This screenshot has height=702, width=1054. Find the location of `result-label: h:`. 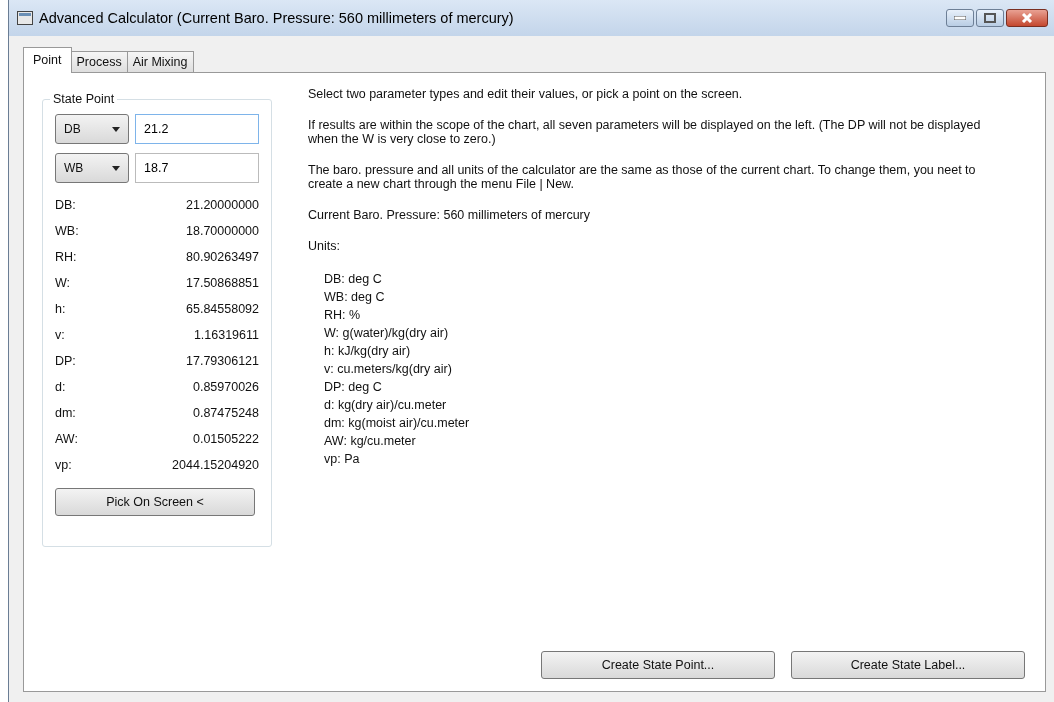

result-label: h: is located at coordinates (60, 309).